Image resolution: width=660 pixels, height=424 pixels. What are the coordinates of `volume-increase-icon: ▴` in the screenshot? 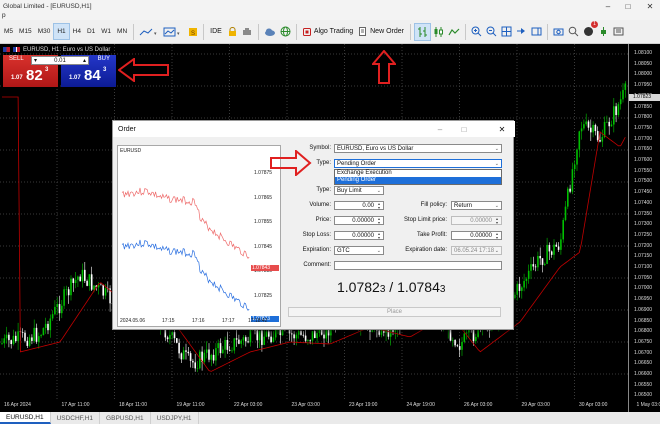 It's located at (84, 60).